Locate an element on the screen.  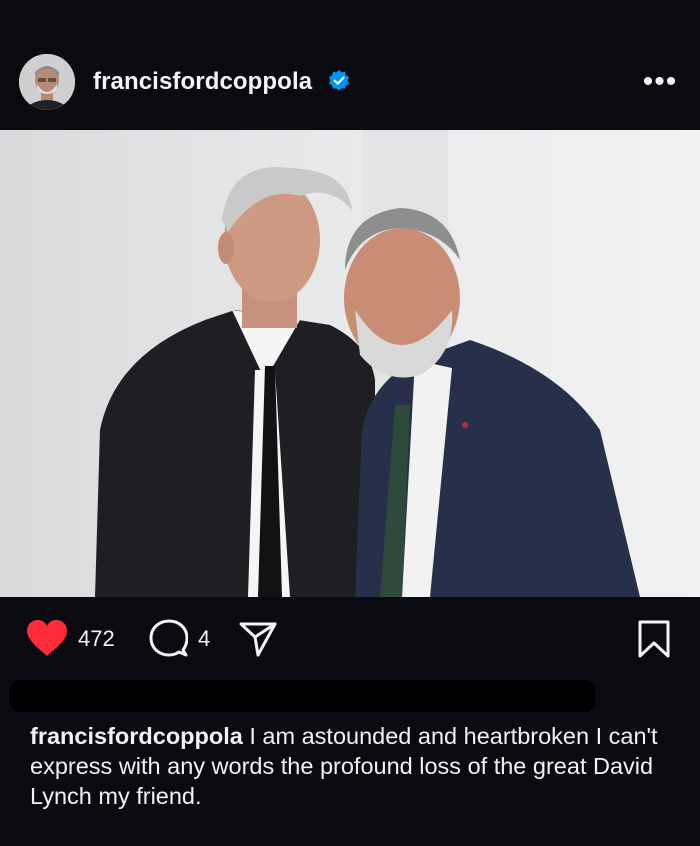
post-username: francisfordcoppola is located at coordinates (202, 82).